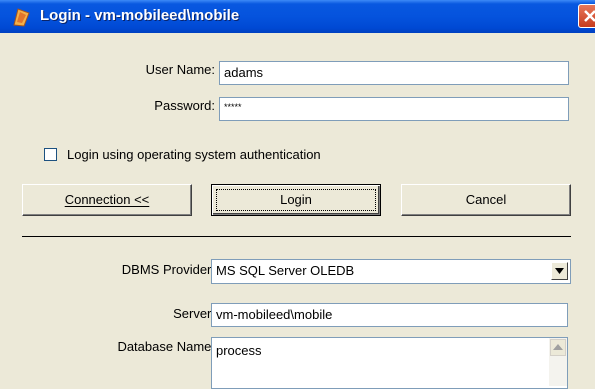  What do you see at coordinates (166, 346) in the screenshot?
I see `database-label: Database Name:` at bounding box center [166, 346].